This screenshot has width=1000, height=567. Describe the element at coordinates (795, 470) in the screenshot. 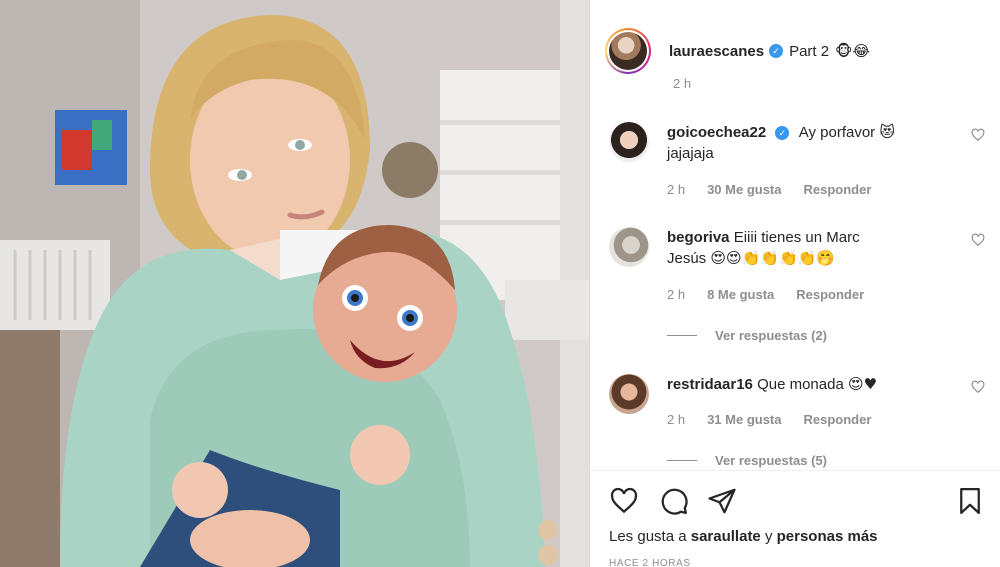

I see `actions-divider` at that location.